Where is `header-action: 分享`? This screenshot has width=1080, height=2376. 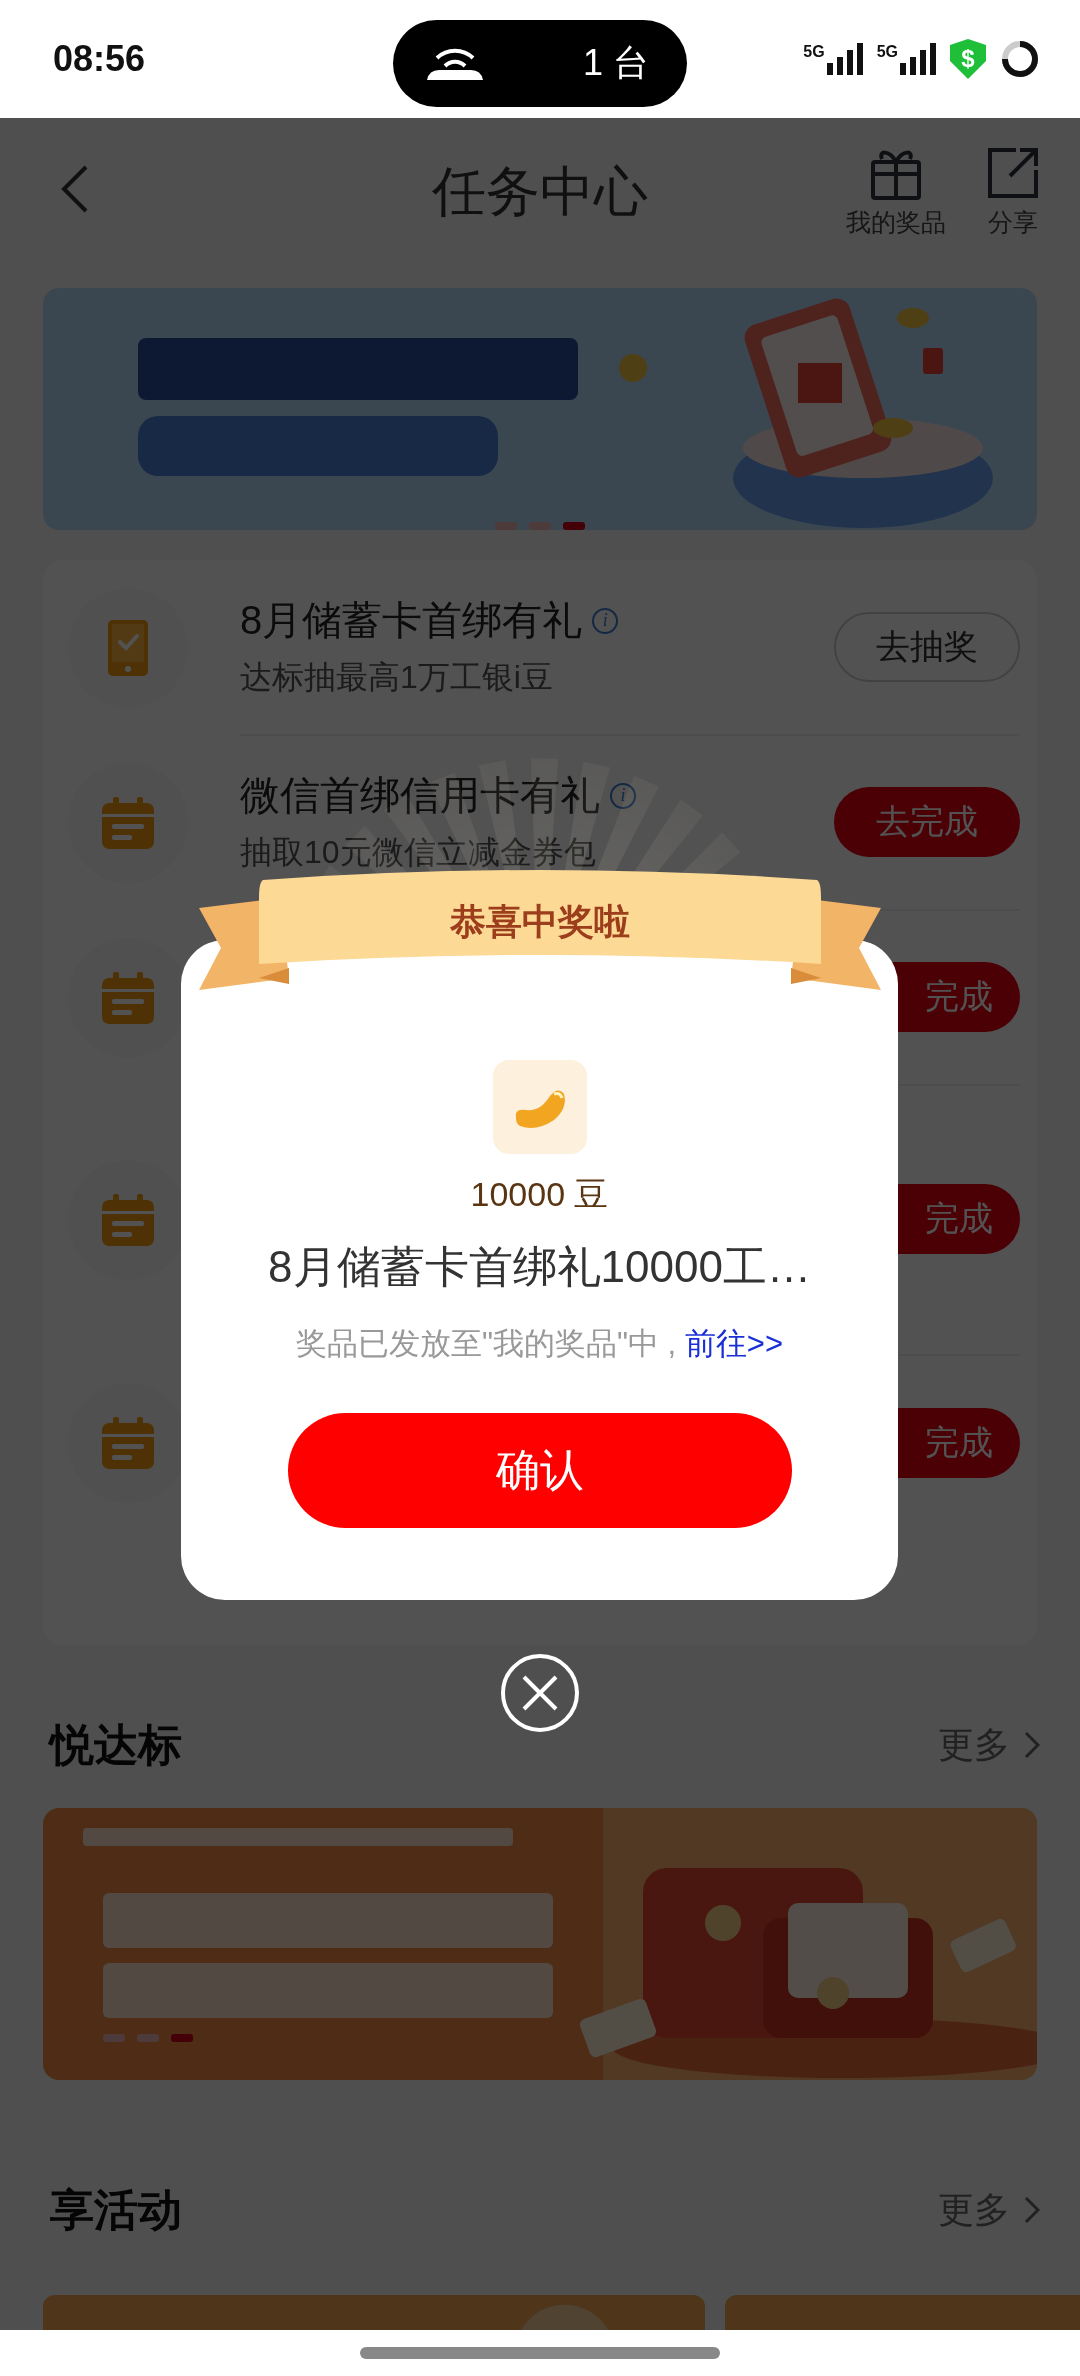
header-action: 分享 is located at coordinates (1013, 192).